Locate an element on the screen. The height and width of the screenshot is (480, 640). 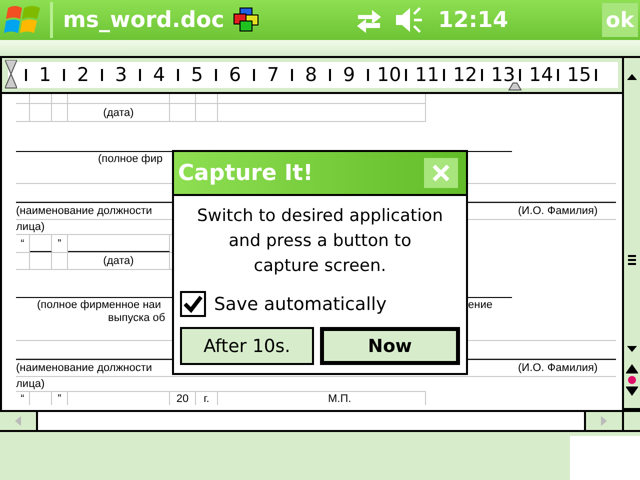
stamp-caption: М.П. is located at coordinates (340, 398).